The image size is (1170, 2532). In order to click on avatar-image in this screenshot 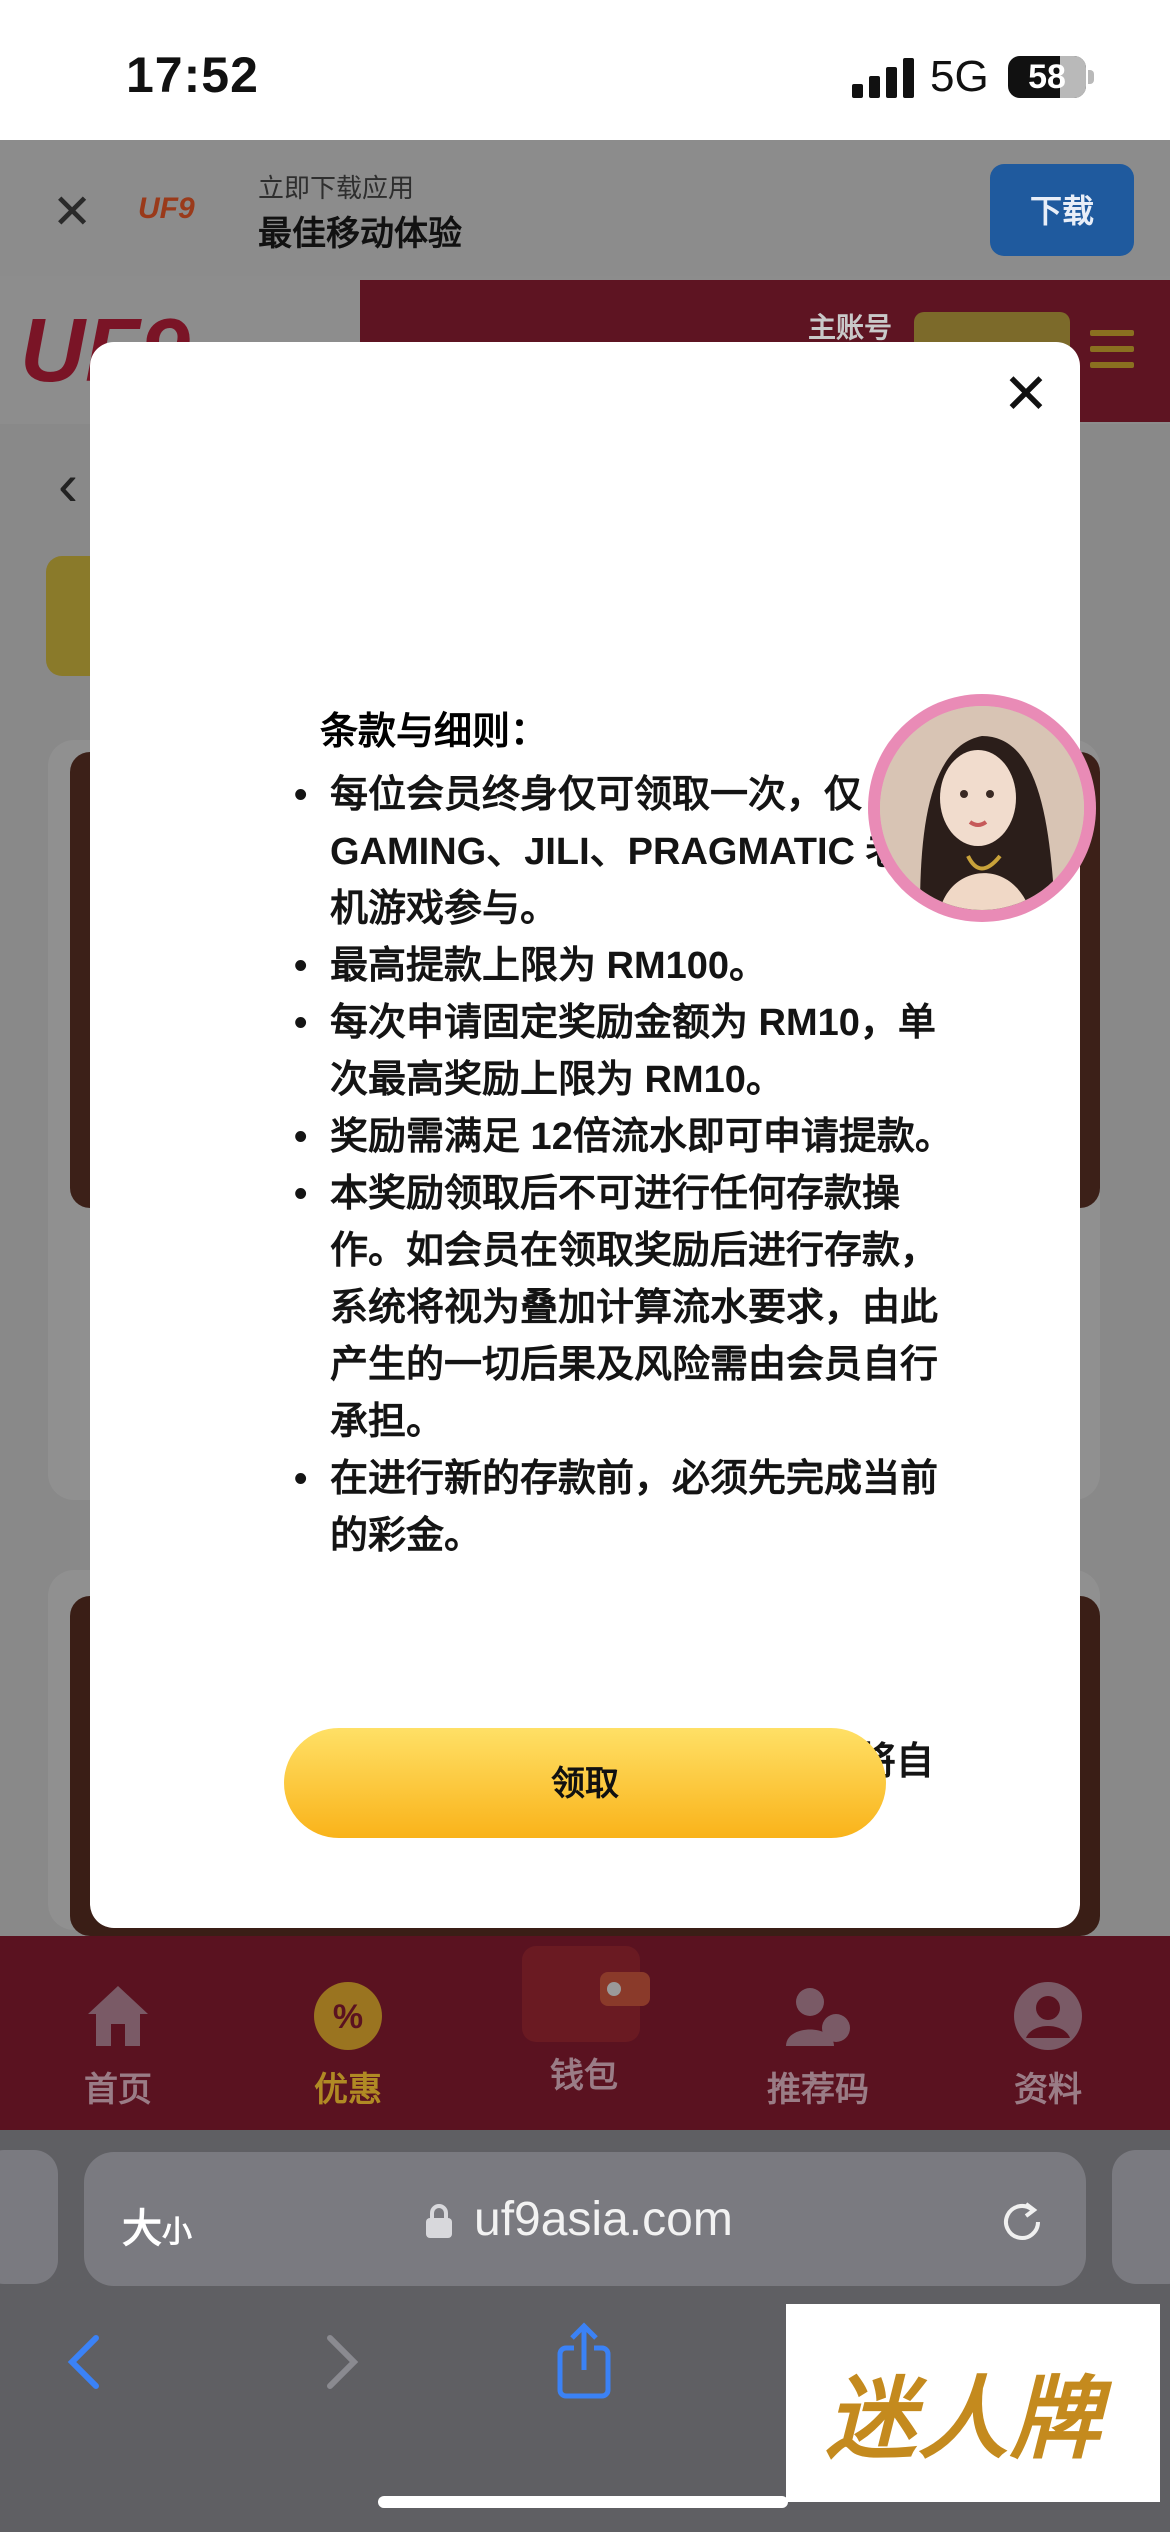, I will do `click(982, 808)`.